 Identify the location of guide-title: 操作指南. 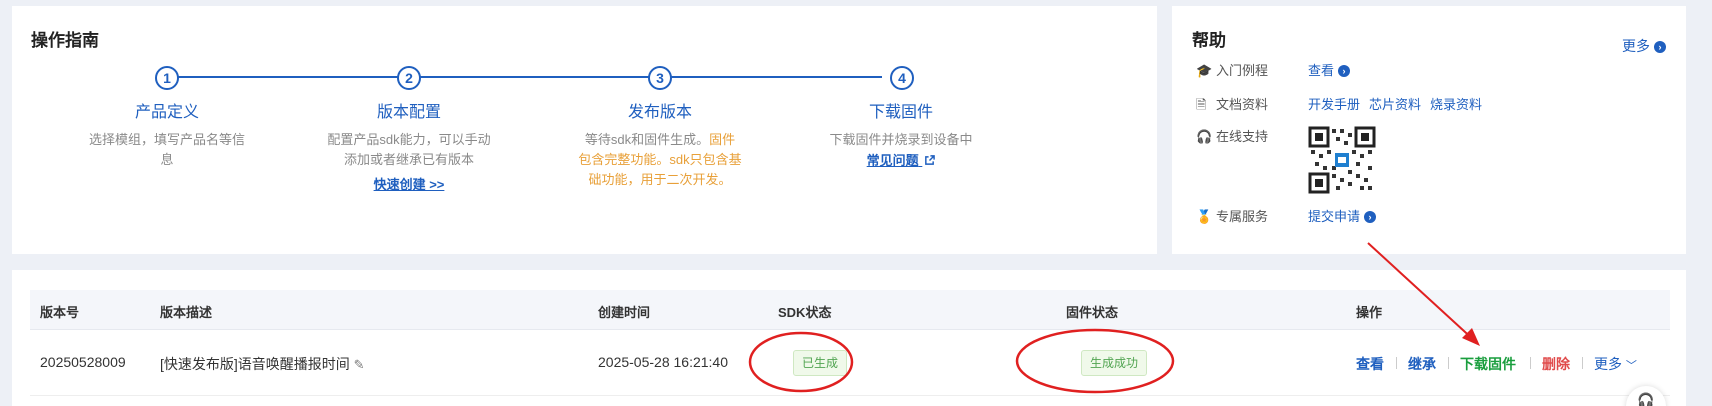
(65, 40).